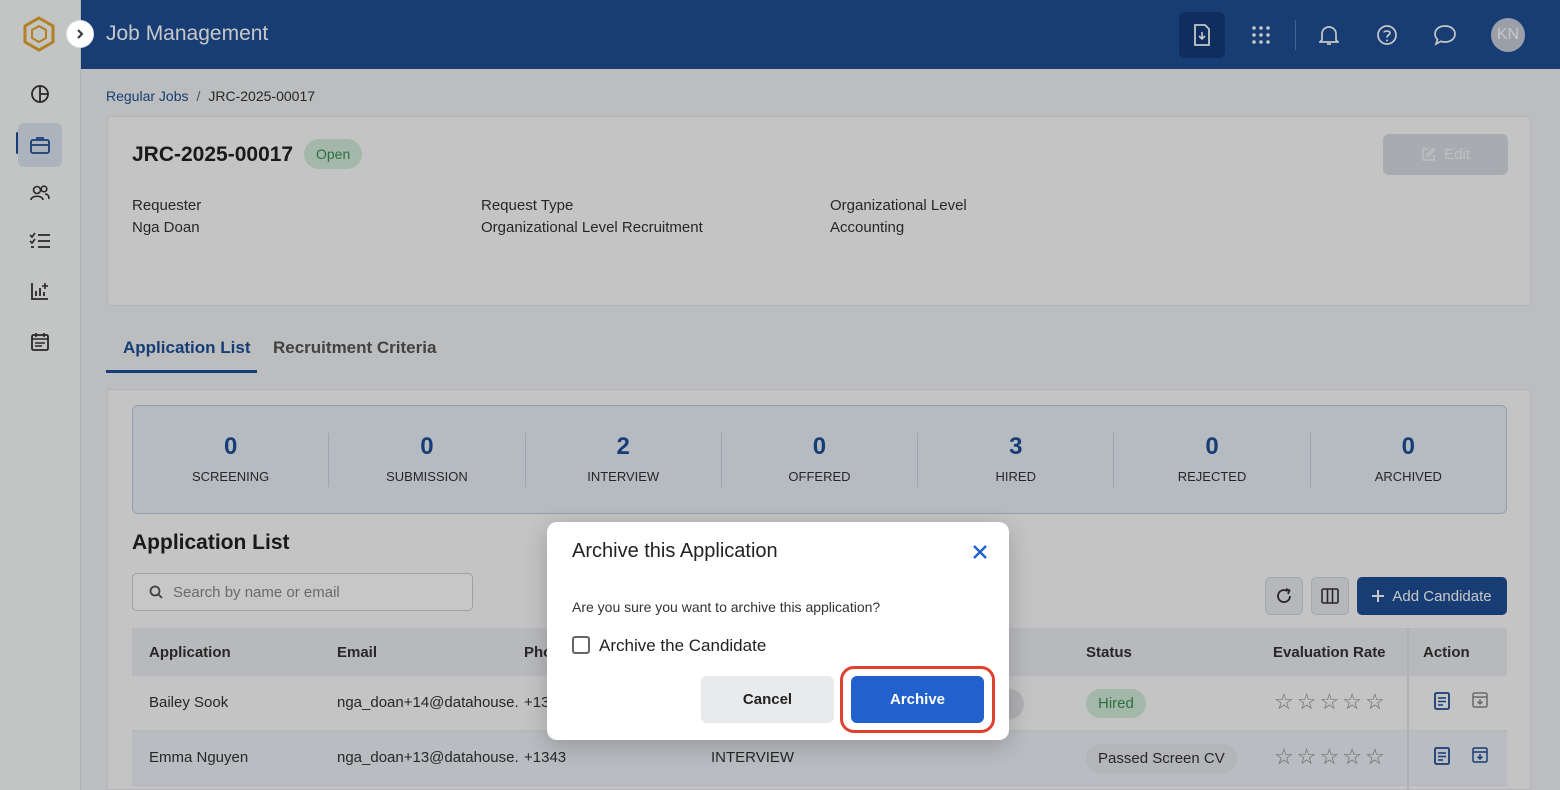 Image resolution: width=1560 pixels, height=790 pixels. Describe the element at coordinates (917, 699) in the screenshot. I see `archive-button: Archive` at that location.